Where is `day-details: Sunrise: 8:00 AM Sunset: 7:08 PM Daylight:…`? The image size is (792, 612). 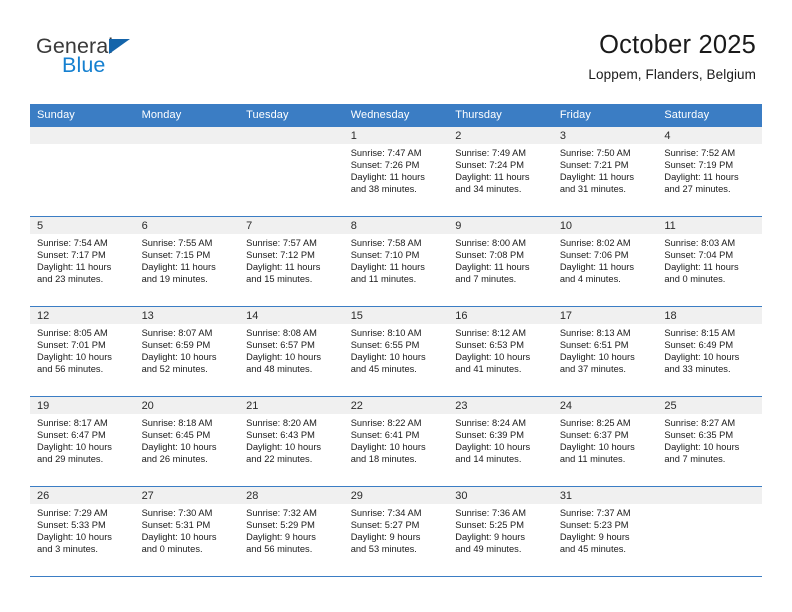 day-details: Sunrise: 8:00 AM Sunset: 7:08 PM Daylight:… is located at coordinates (500, 259).